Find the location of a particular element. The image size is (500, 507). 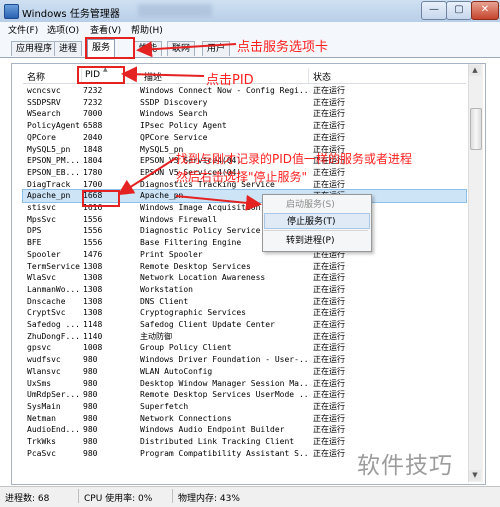

arrow-to-services-tab is located at coordinates (186, 49).